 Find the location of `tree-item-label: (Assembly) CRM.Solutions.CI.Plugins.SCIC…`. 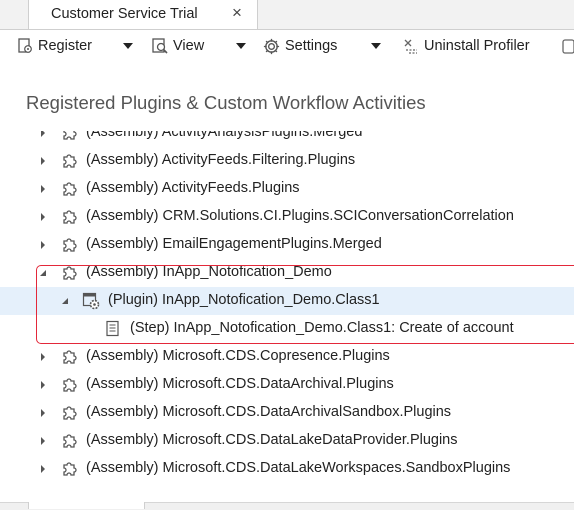

tree-item-label: (Assembly) CRM.Solutions.CI.Plugins.SCIC… is located at coordinates (300, 216).